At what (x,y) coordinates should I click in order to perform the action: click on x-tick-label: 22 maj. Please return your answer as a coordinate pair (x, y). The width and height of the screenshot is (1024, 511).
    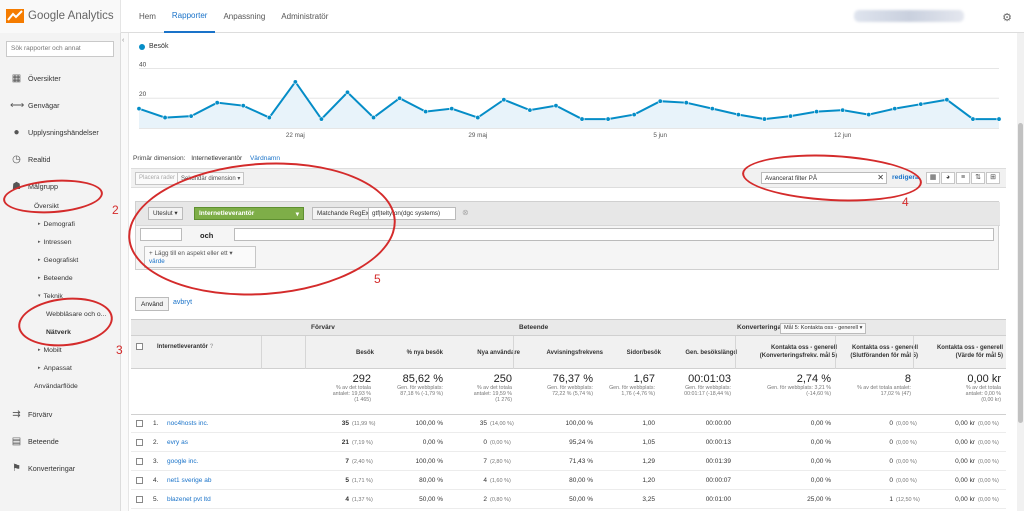
    Looking at the image, I should click on (295, 135).